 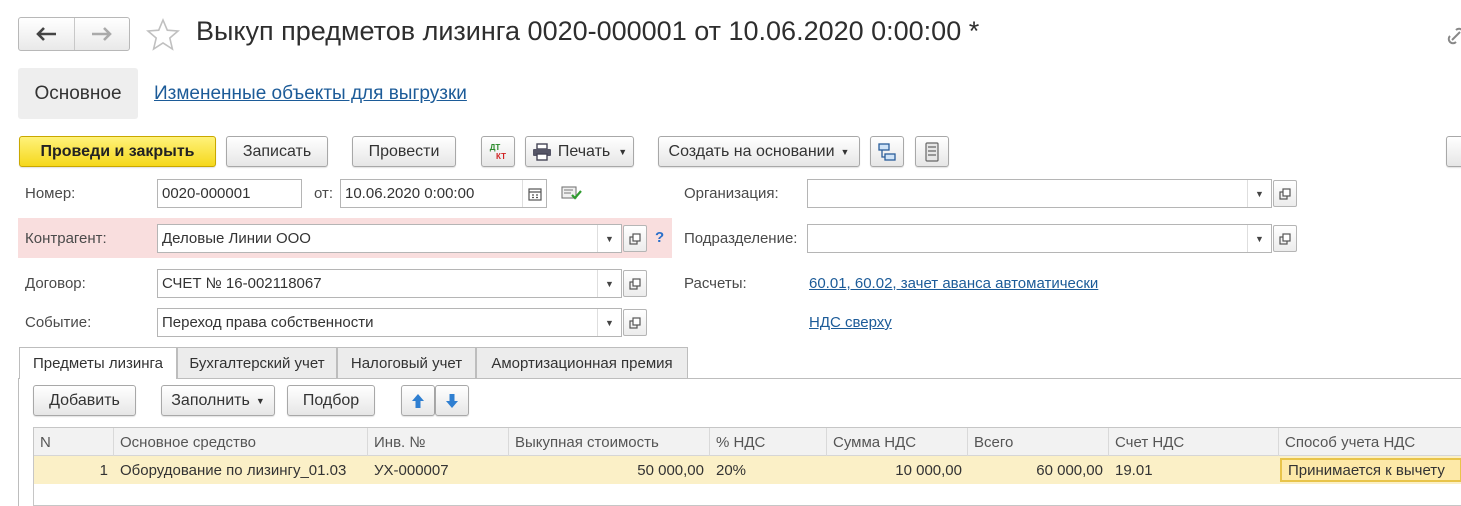 I want to click on link-icon, so click(x=1453, y=36).